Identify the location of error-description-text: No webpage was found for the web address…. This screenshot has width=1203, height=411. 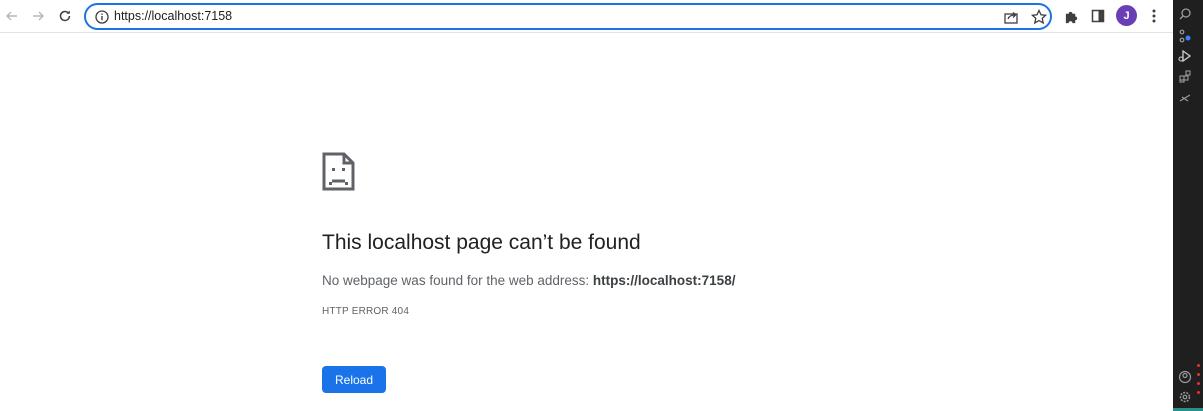
(457, 280).